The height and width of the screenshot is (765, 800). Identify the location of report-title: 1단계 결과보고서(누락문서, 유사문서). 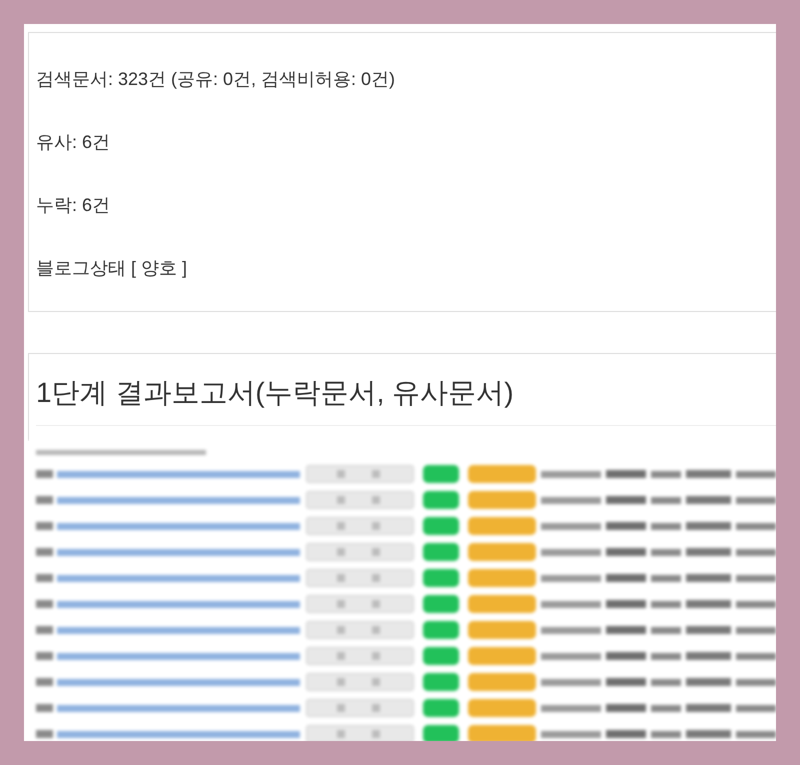
(275, 393).